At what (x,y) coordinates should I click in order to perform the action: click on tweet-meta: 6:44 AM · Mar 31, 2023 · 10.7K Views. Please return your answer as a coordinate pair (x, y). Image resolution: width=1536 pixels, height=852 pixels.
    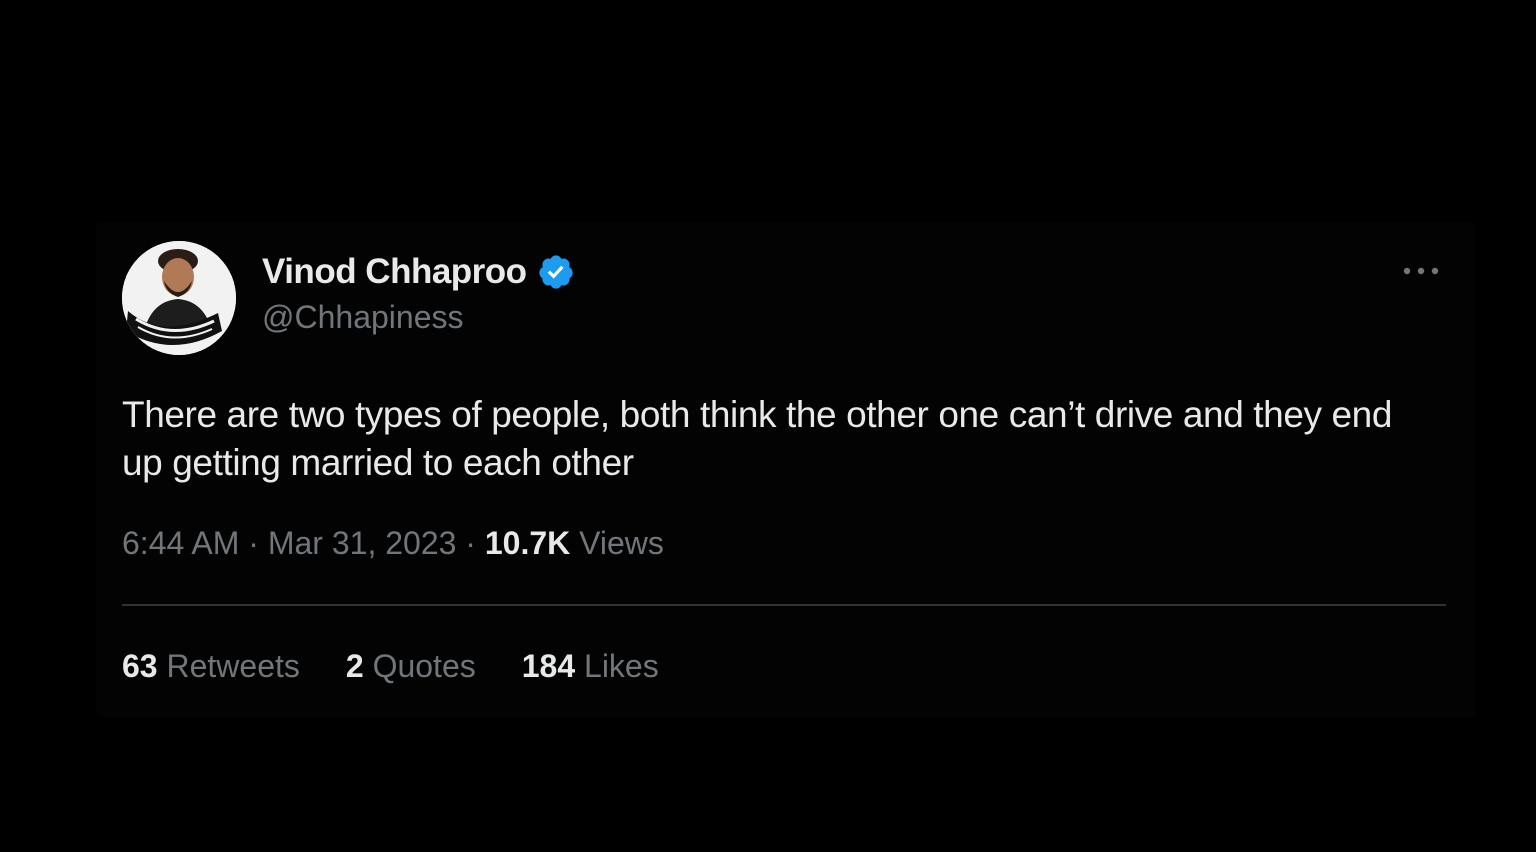
    Looking at the image, I should click on (393, 543).